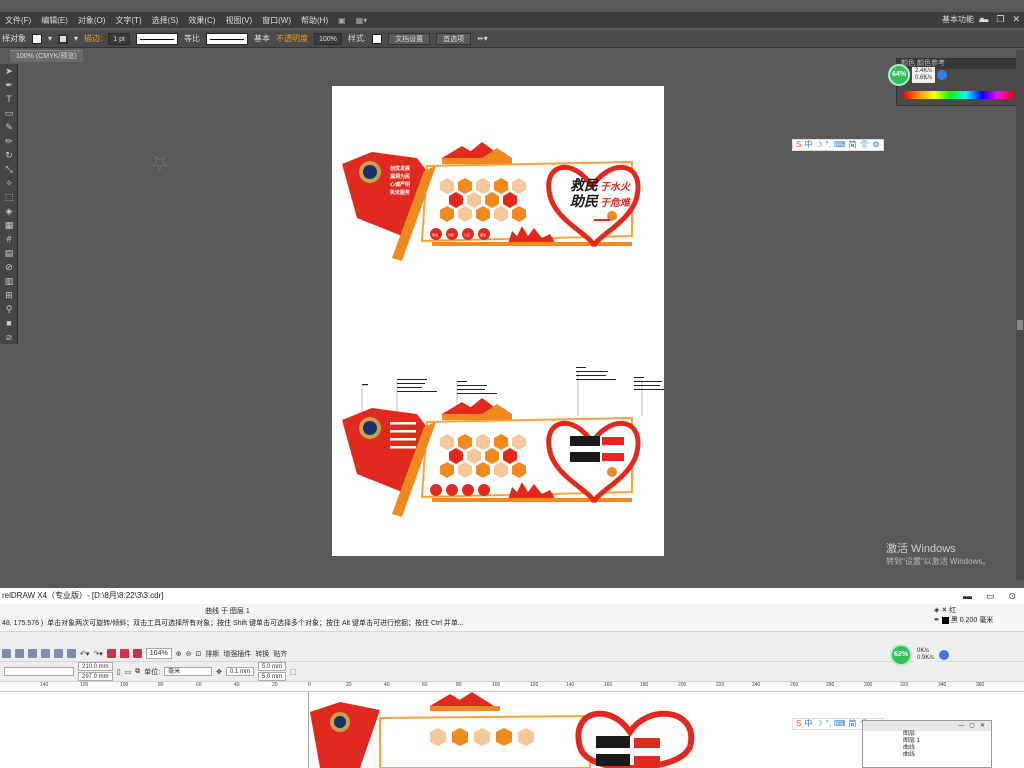  Describe the element at coordinates (46, 56) in the screenshot. I see `document-tab: 100% (CMYK/预览)` at that location.